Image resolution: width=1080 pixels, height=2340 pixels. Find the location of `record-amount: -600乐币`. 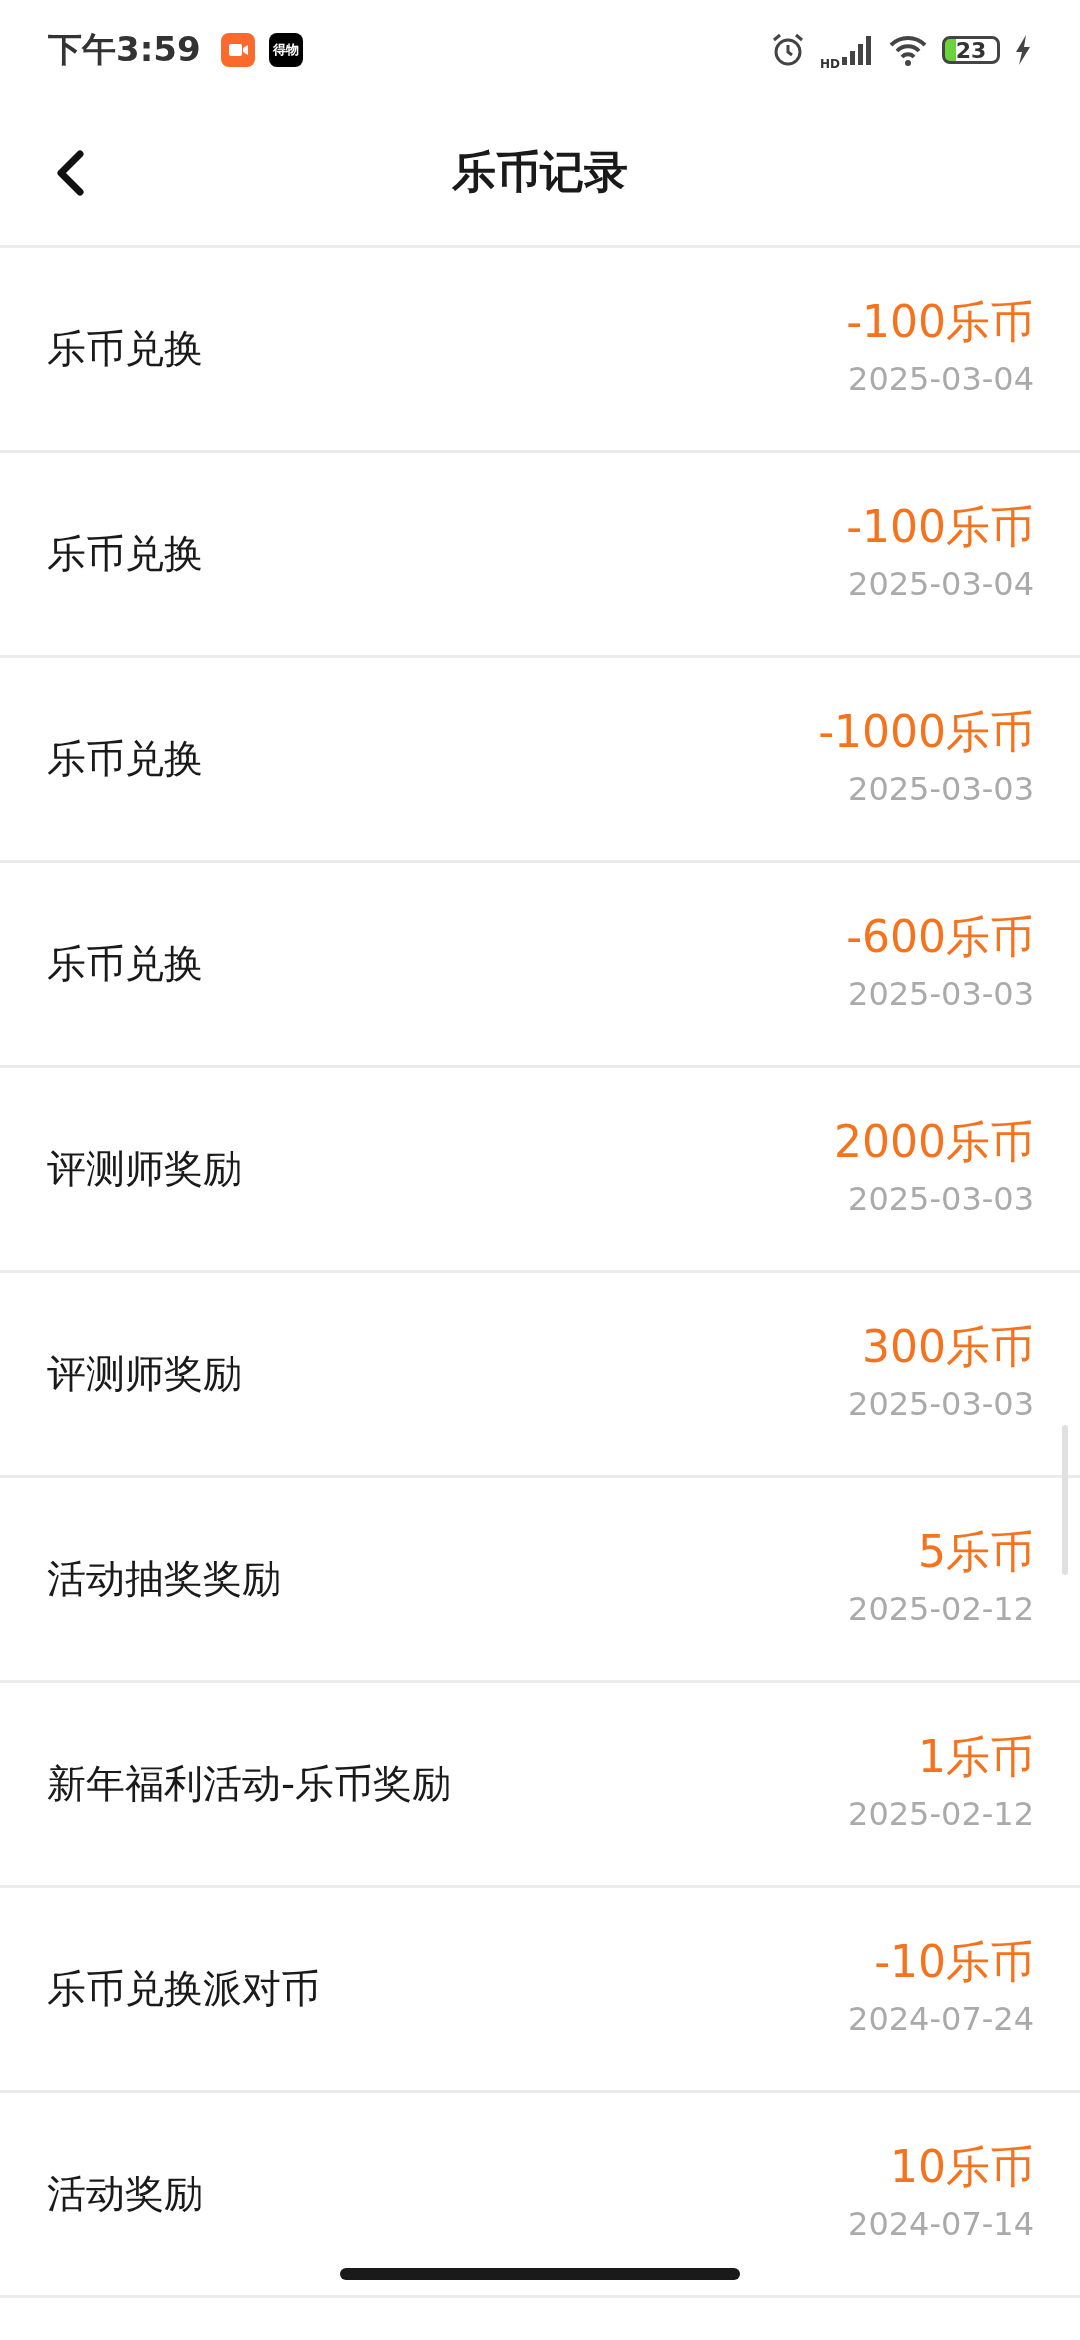

record-amount: -600乐币 is located at coordinates (940, 936).